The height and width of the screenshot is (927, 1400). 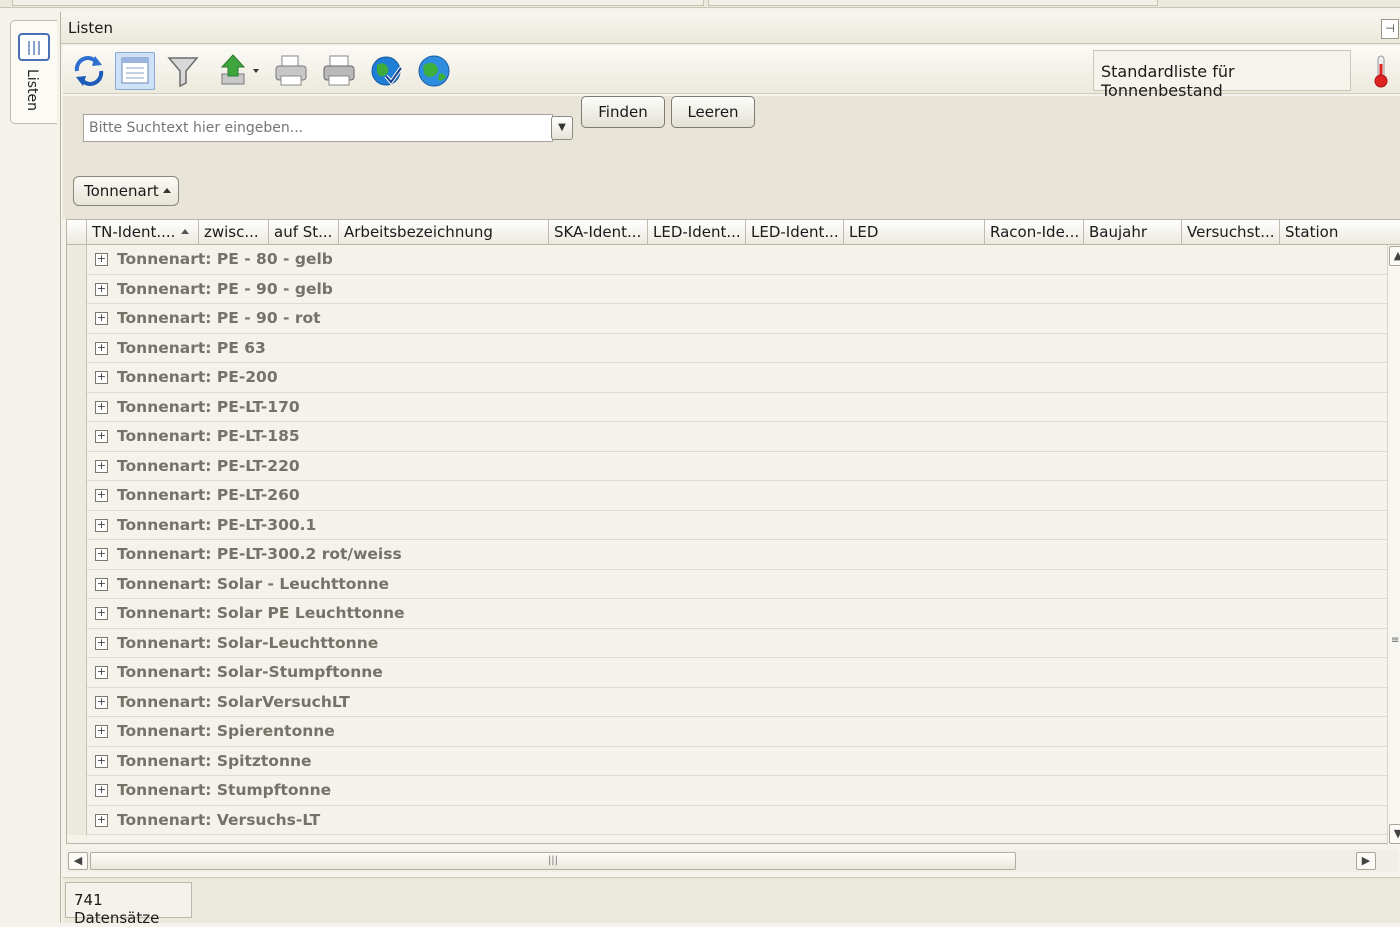 I want to click on group-row: + Tonnenart: Solar-Leuchttonne, so click(x=737, y=643).